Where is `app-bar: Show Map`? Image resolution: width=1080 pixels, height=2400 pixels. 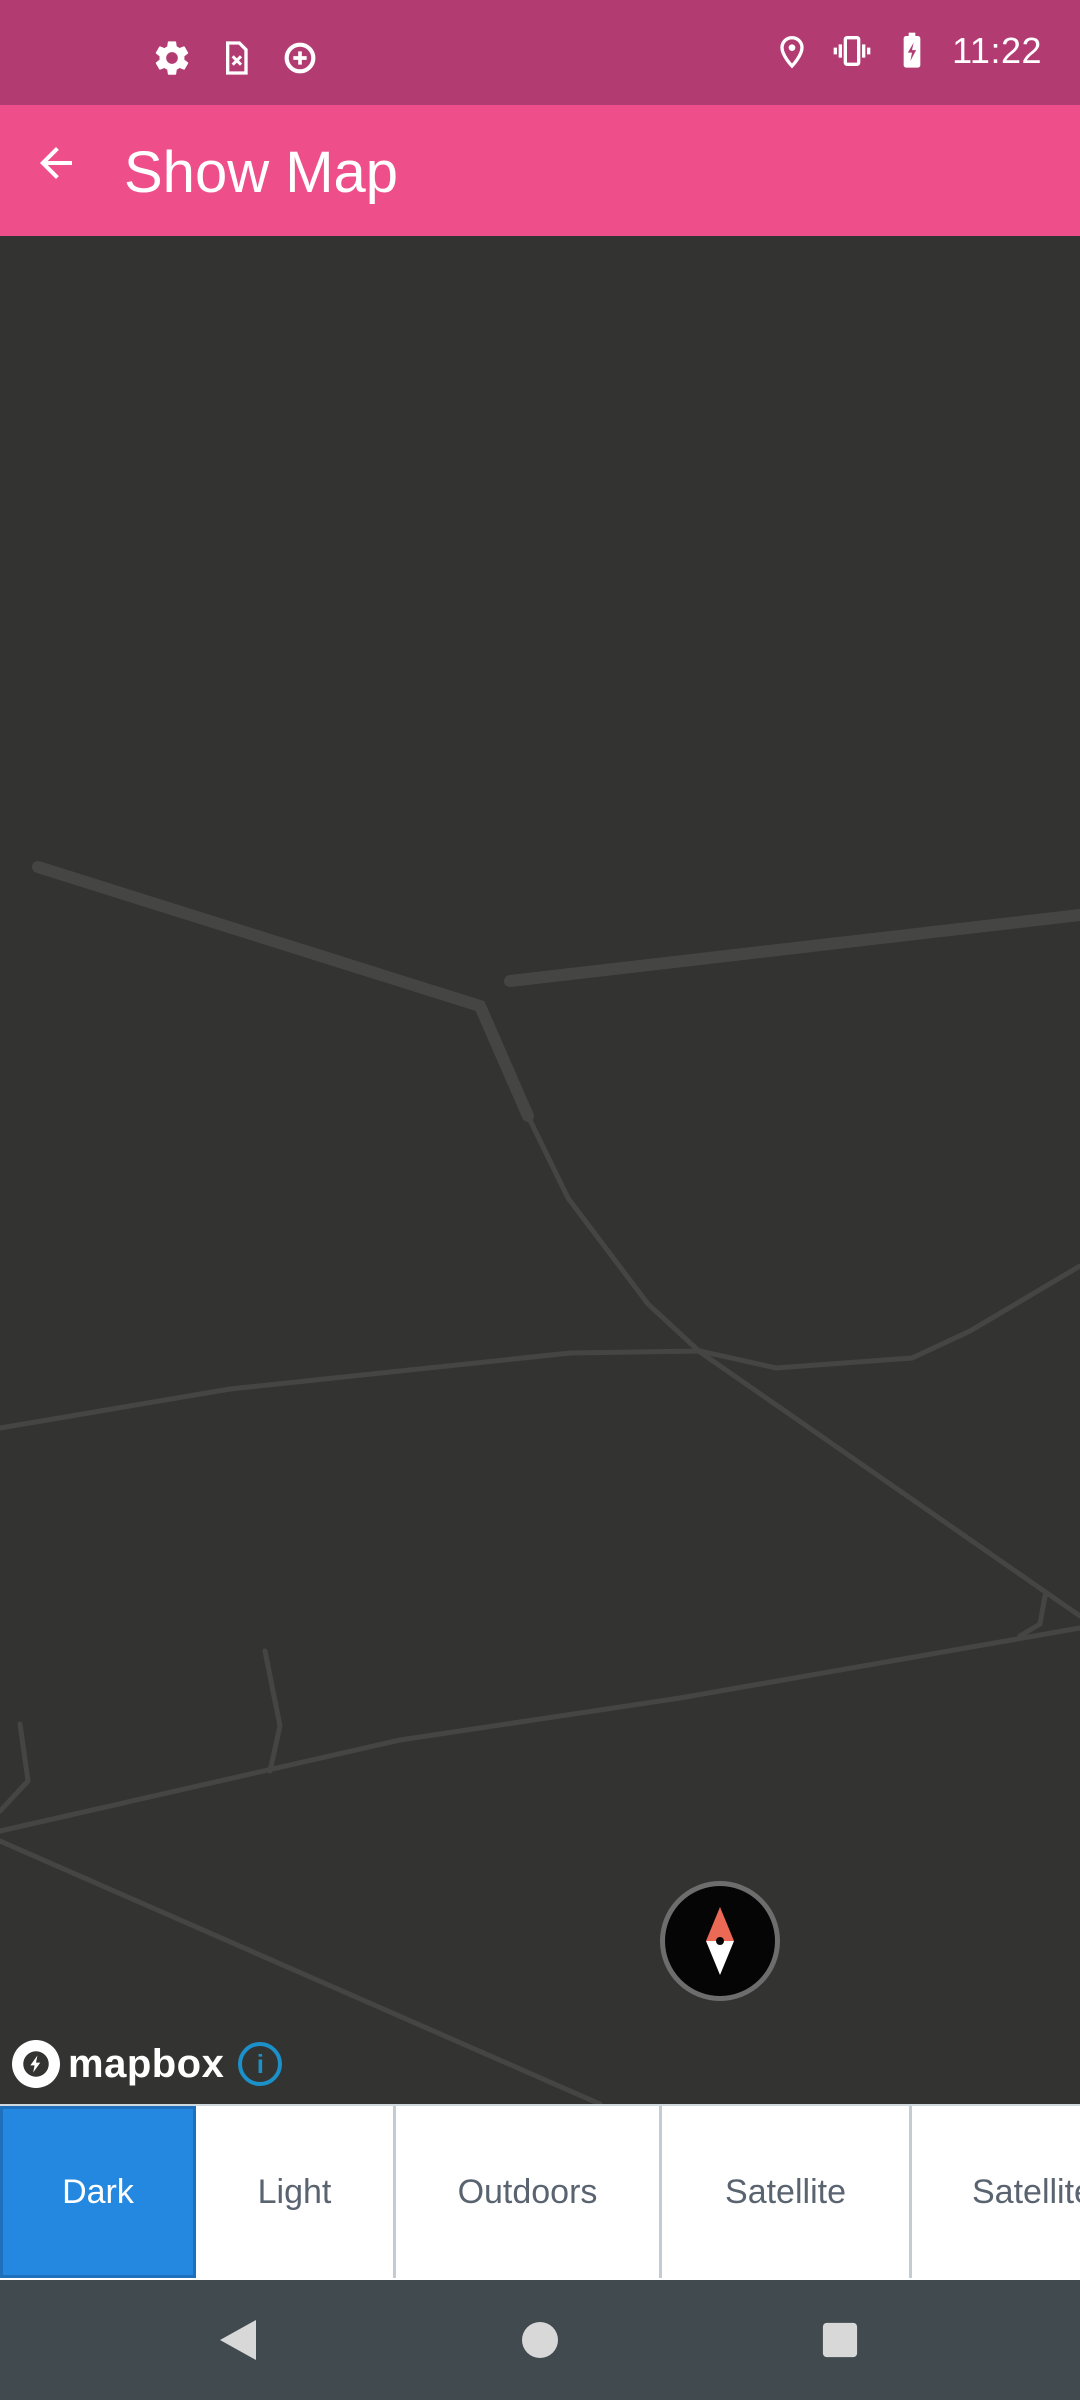 app-bar: Show Map is located at coordinates (540, 170).